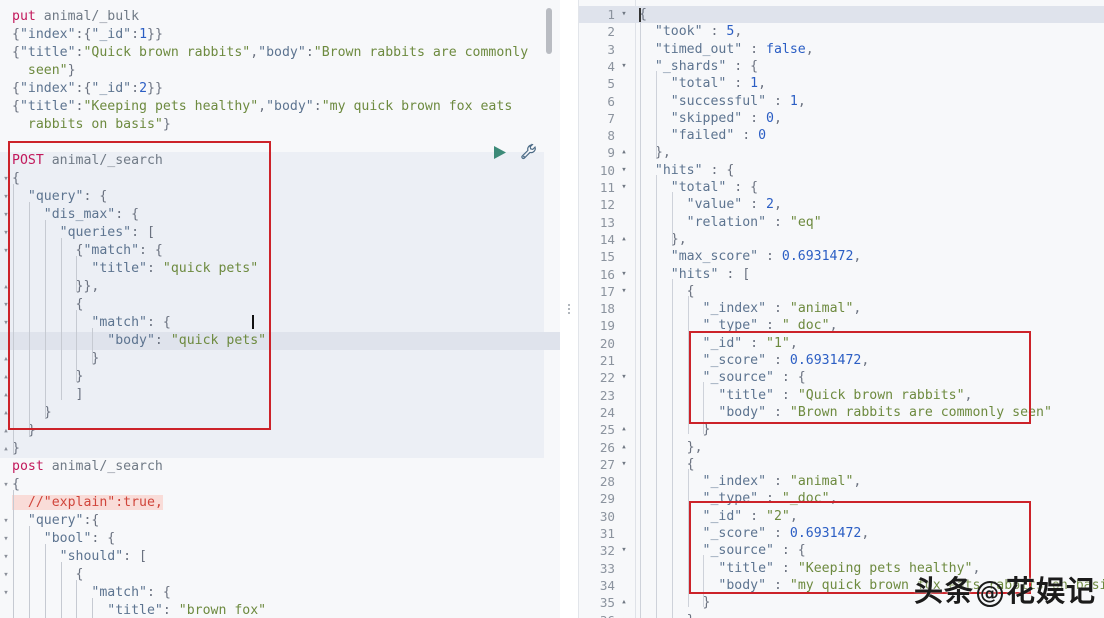  What do you see at coordinates (841, 239) in the screenshot?
I see `response-line: 14 ▴ },` at bounding box center [841, 239].